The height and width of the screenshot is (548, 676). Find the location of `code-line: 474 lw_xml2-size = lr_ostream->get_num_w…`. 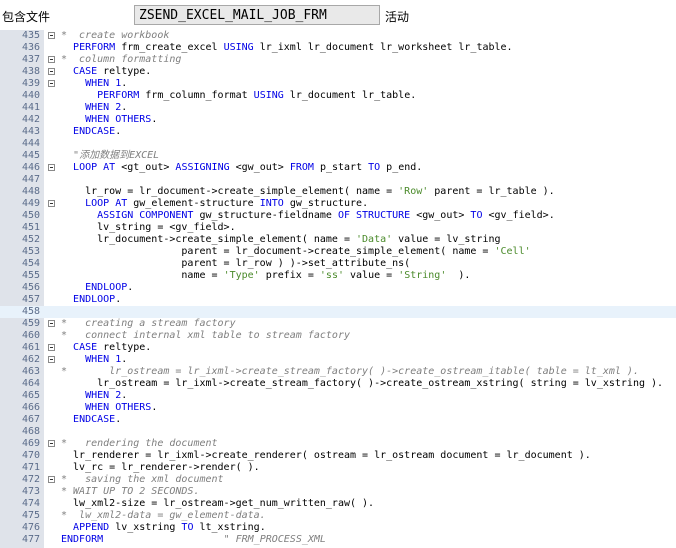

code-line: 474 lw_xml2-size = lr_ostream->get_num_w… is located at coordinates (338, 504).